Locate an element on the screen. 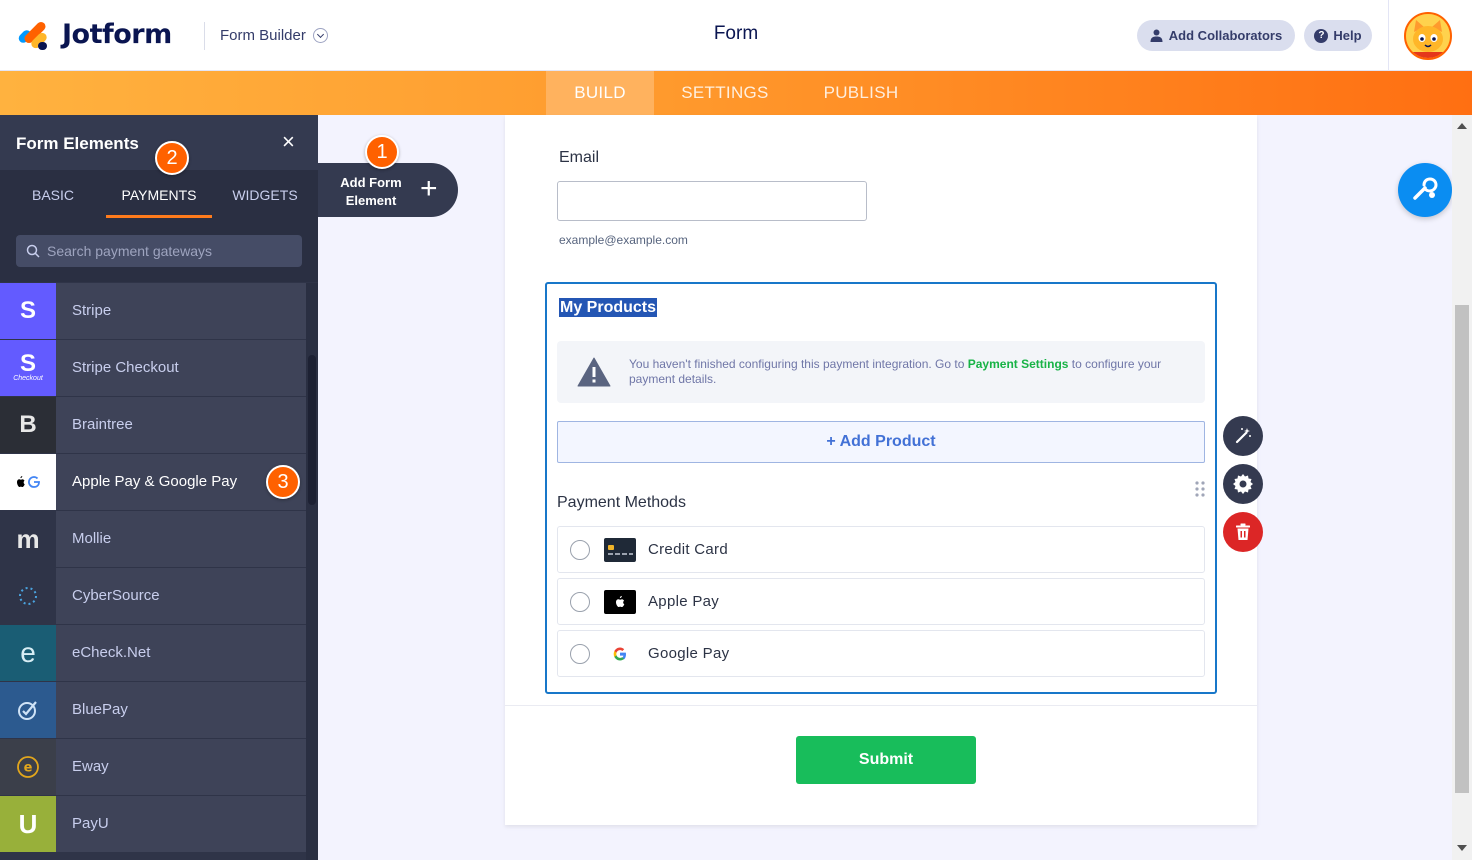  apple-icon is located at coordinates (620, 602).